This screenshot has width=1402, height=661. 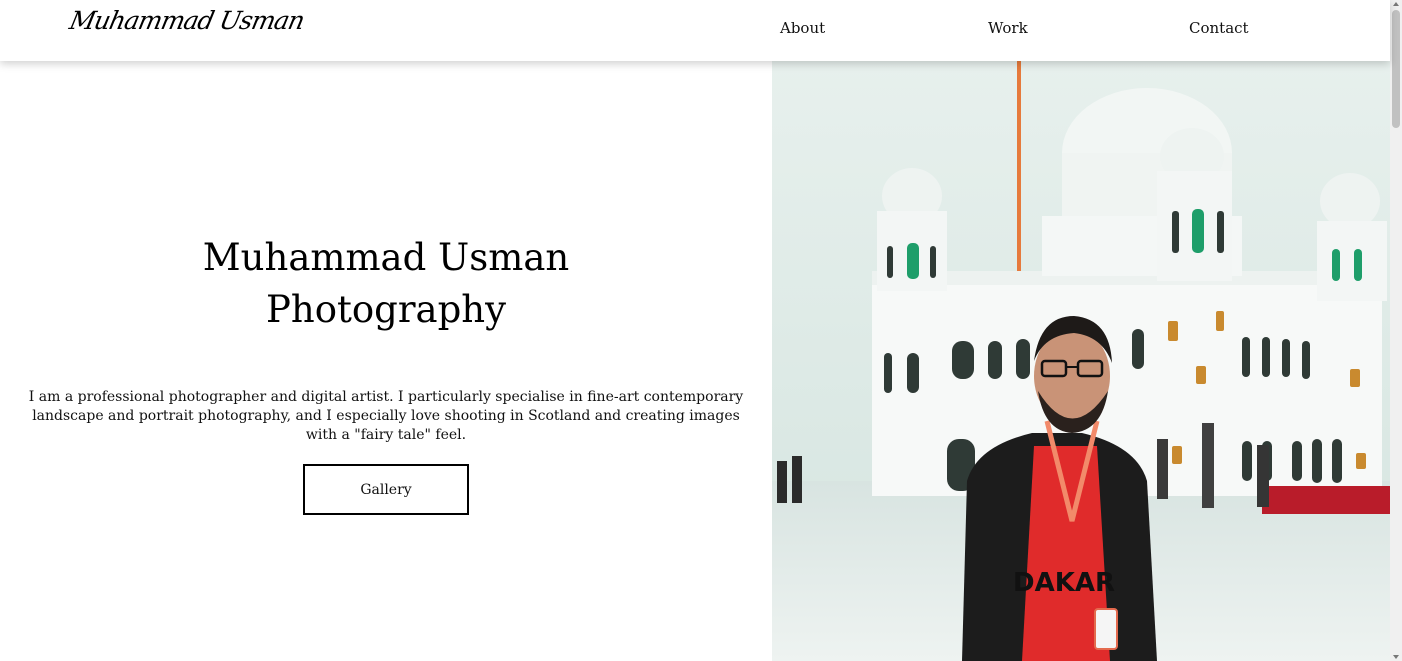 What do you see at coordinates (187, 20) in the screenshot?
I see `site-logo: Muhammad Usman` at bounding box center [187, 20].